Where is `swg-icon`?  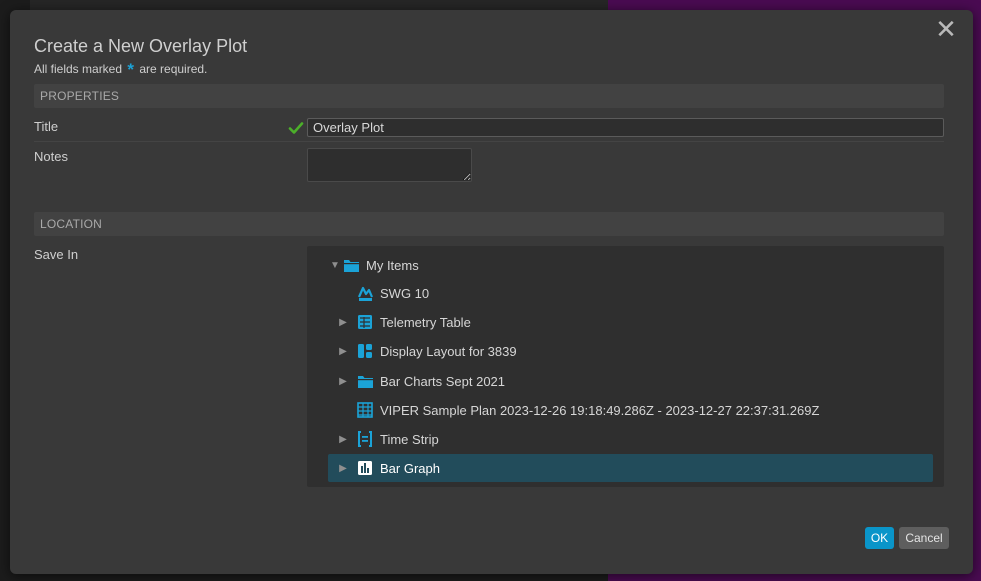 swg-icon is located at coordinates (365, 293).